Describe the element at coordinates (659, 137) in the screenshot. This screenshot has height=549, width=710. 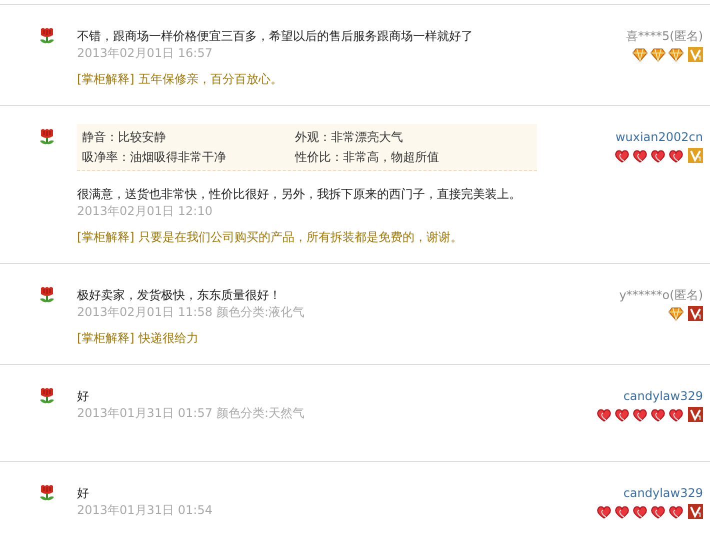
I see `username-link: wuxian2002cn` at that location.